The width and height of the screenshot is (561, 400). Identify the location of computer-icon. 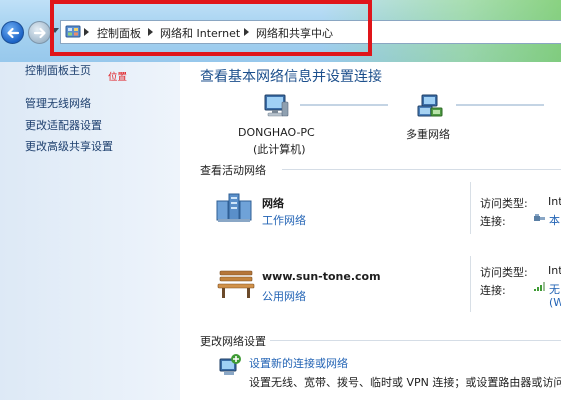
(276, 107).